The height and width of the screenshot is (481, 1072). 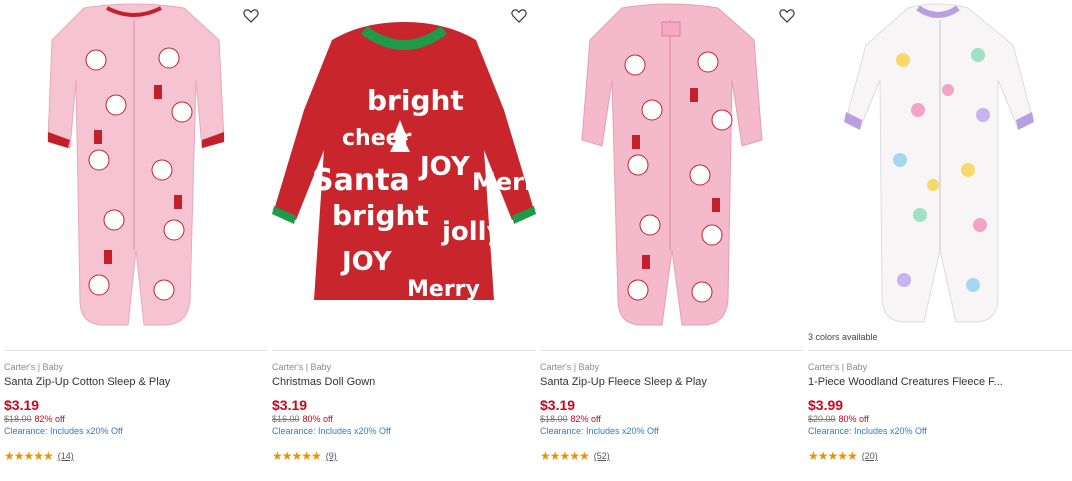 What do you see at coordinates (672, 164) in the screenshot?
I see `santa-fleece-sleeper-image` at bounding box center [672, 164].